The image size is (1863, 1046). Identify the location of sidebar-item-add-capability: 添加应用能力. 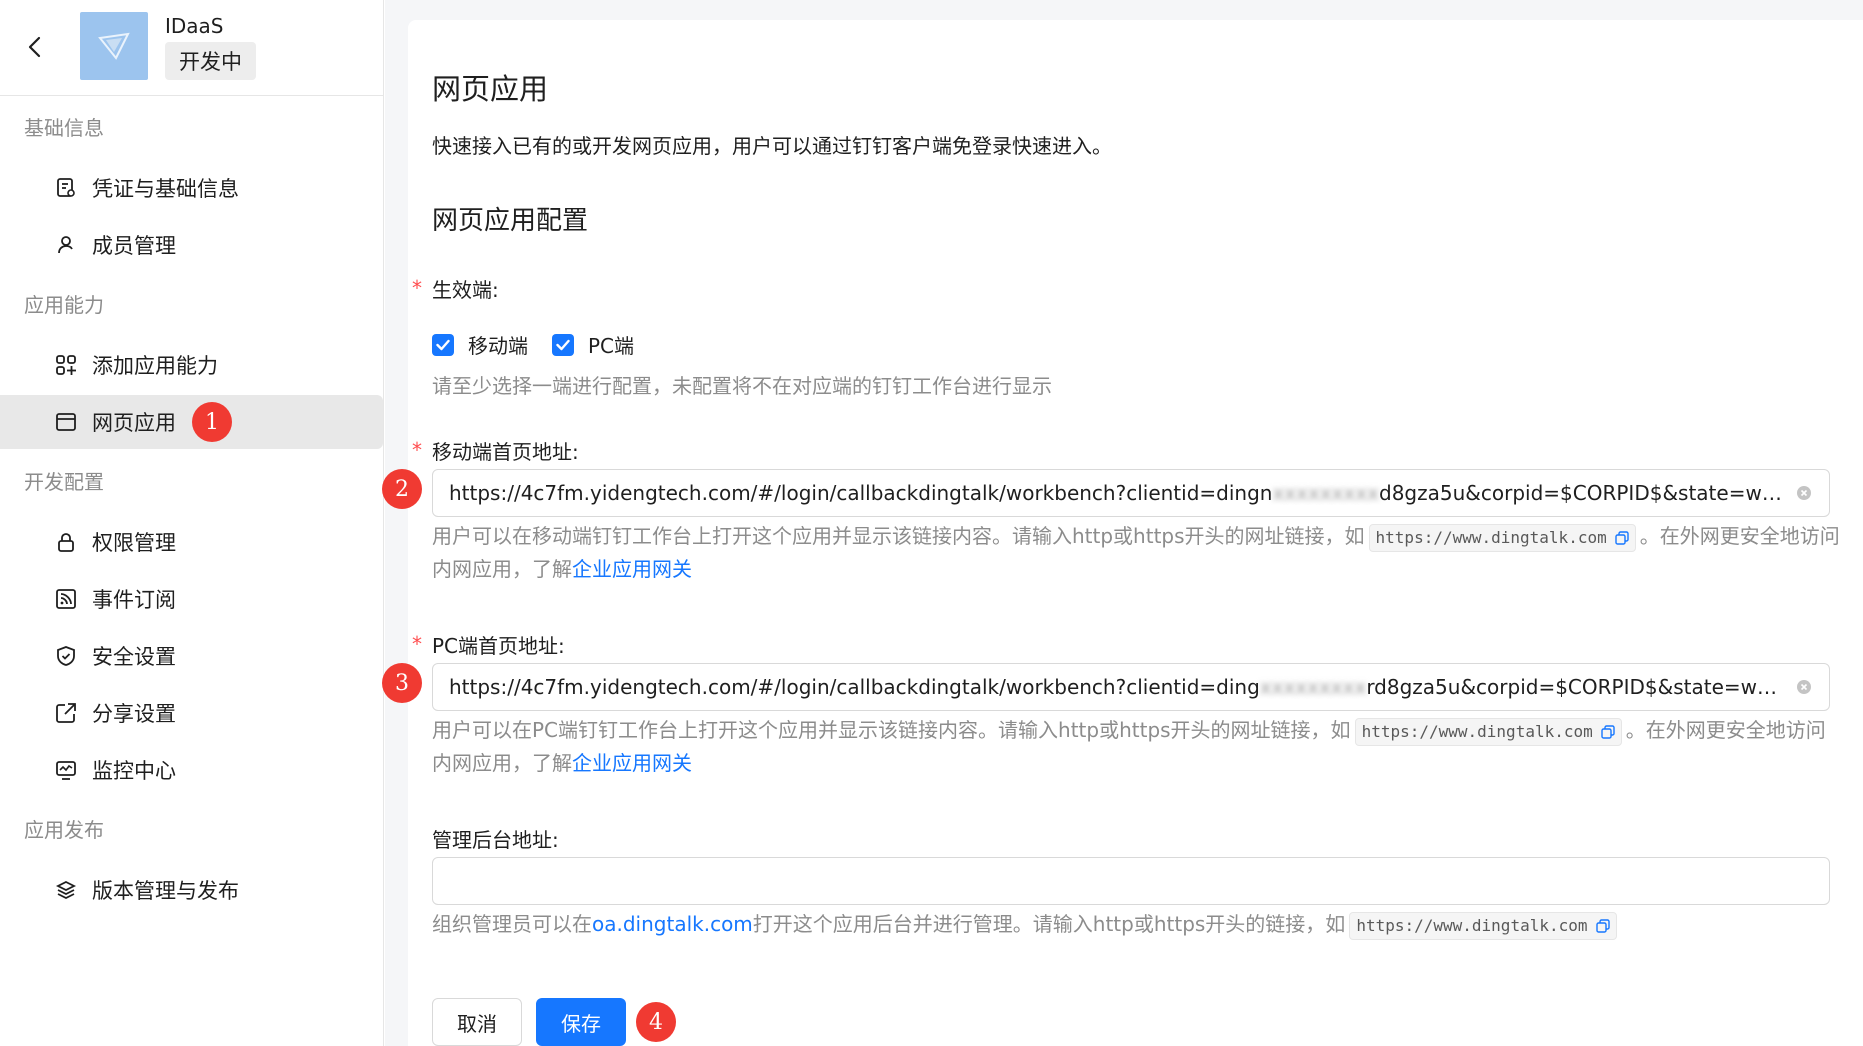
(191, 365).